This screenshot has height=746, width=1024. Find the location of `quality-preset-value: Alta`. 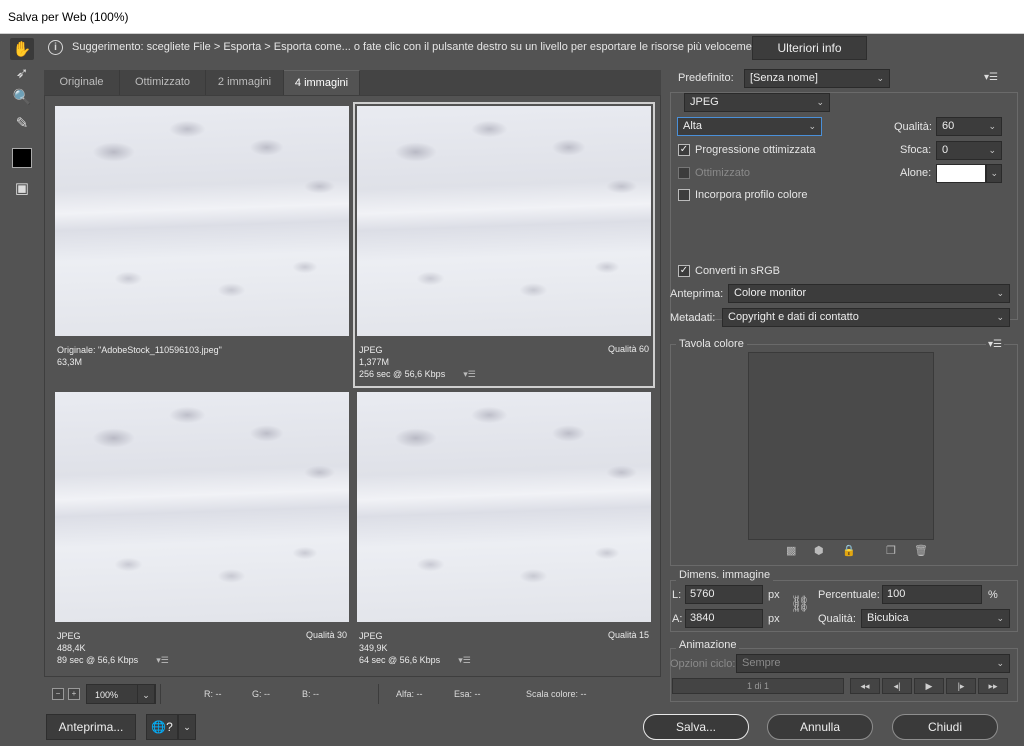

quality-preset-value: Alta is located at coordinates (692, 126).